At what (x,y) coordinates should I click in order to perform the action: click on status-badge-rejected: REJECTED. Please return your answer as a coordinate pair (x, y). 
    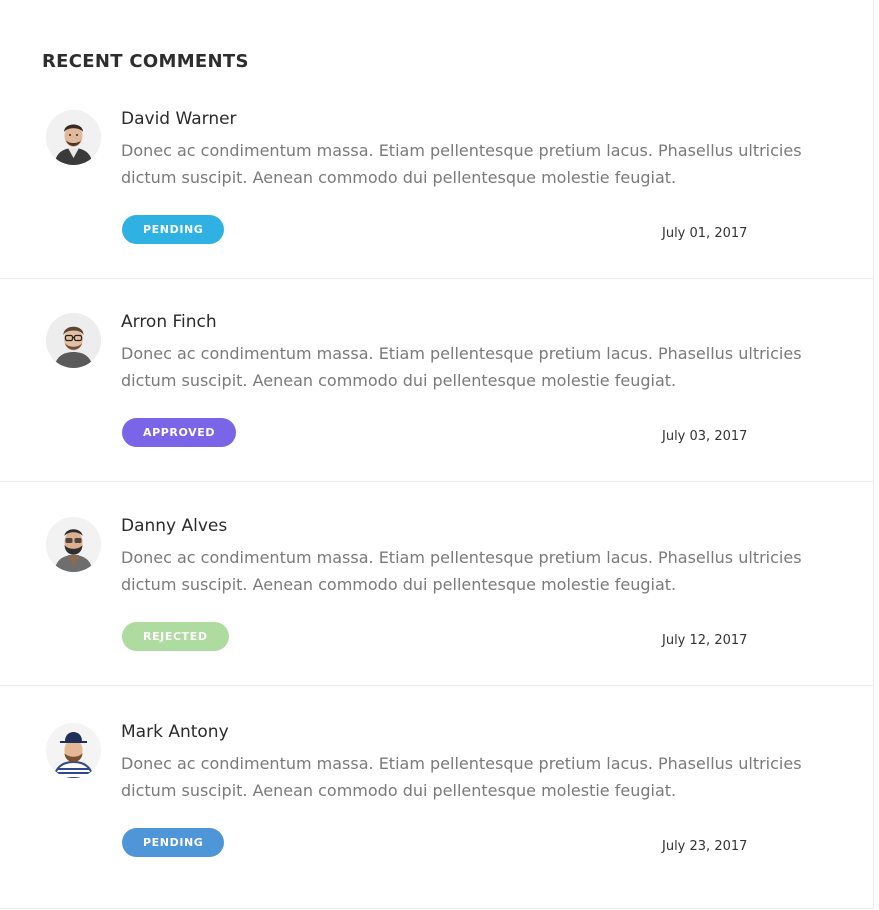
    Looking at the image, I should click on (175, 636).